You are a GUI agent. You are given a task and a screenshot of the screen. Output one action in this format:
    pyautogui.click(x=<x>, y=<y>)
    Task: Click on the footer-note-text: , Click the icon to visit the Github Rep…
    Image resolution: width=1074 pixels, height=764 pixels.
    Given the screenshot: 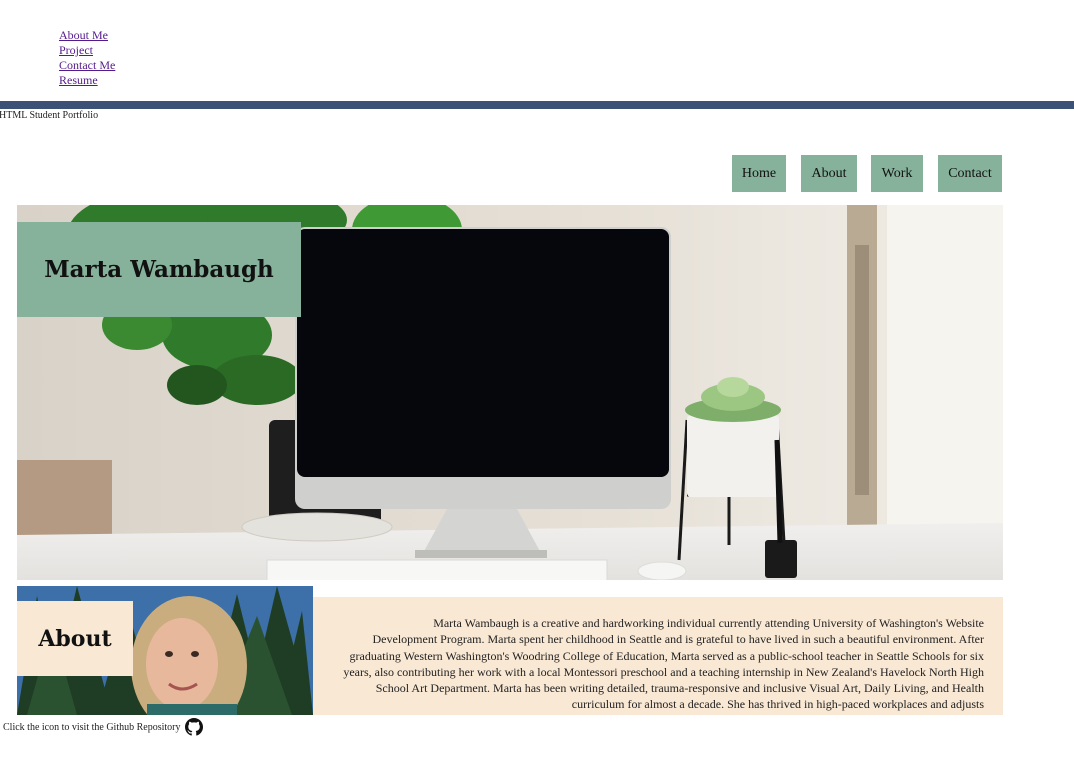 What is the action you would take?
    pyautogui.click(x=90, y=727)
    